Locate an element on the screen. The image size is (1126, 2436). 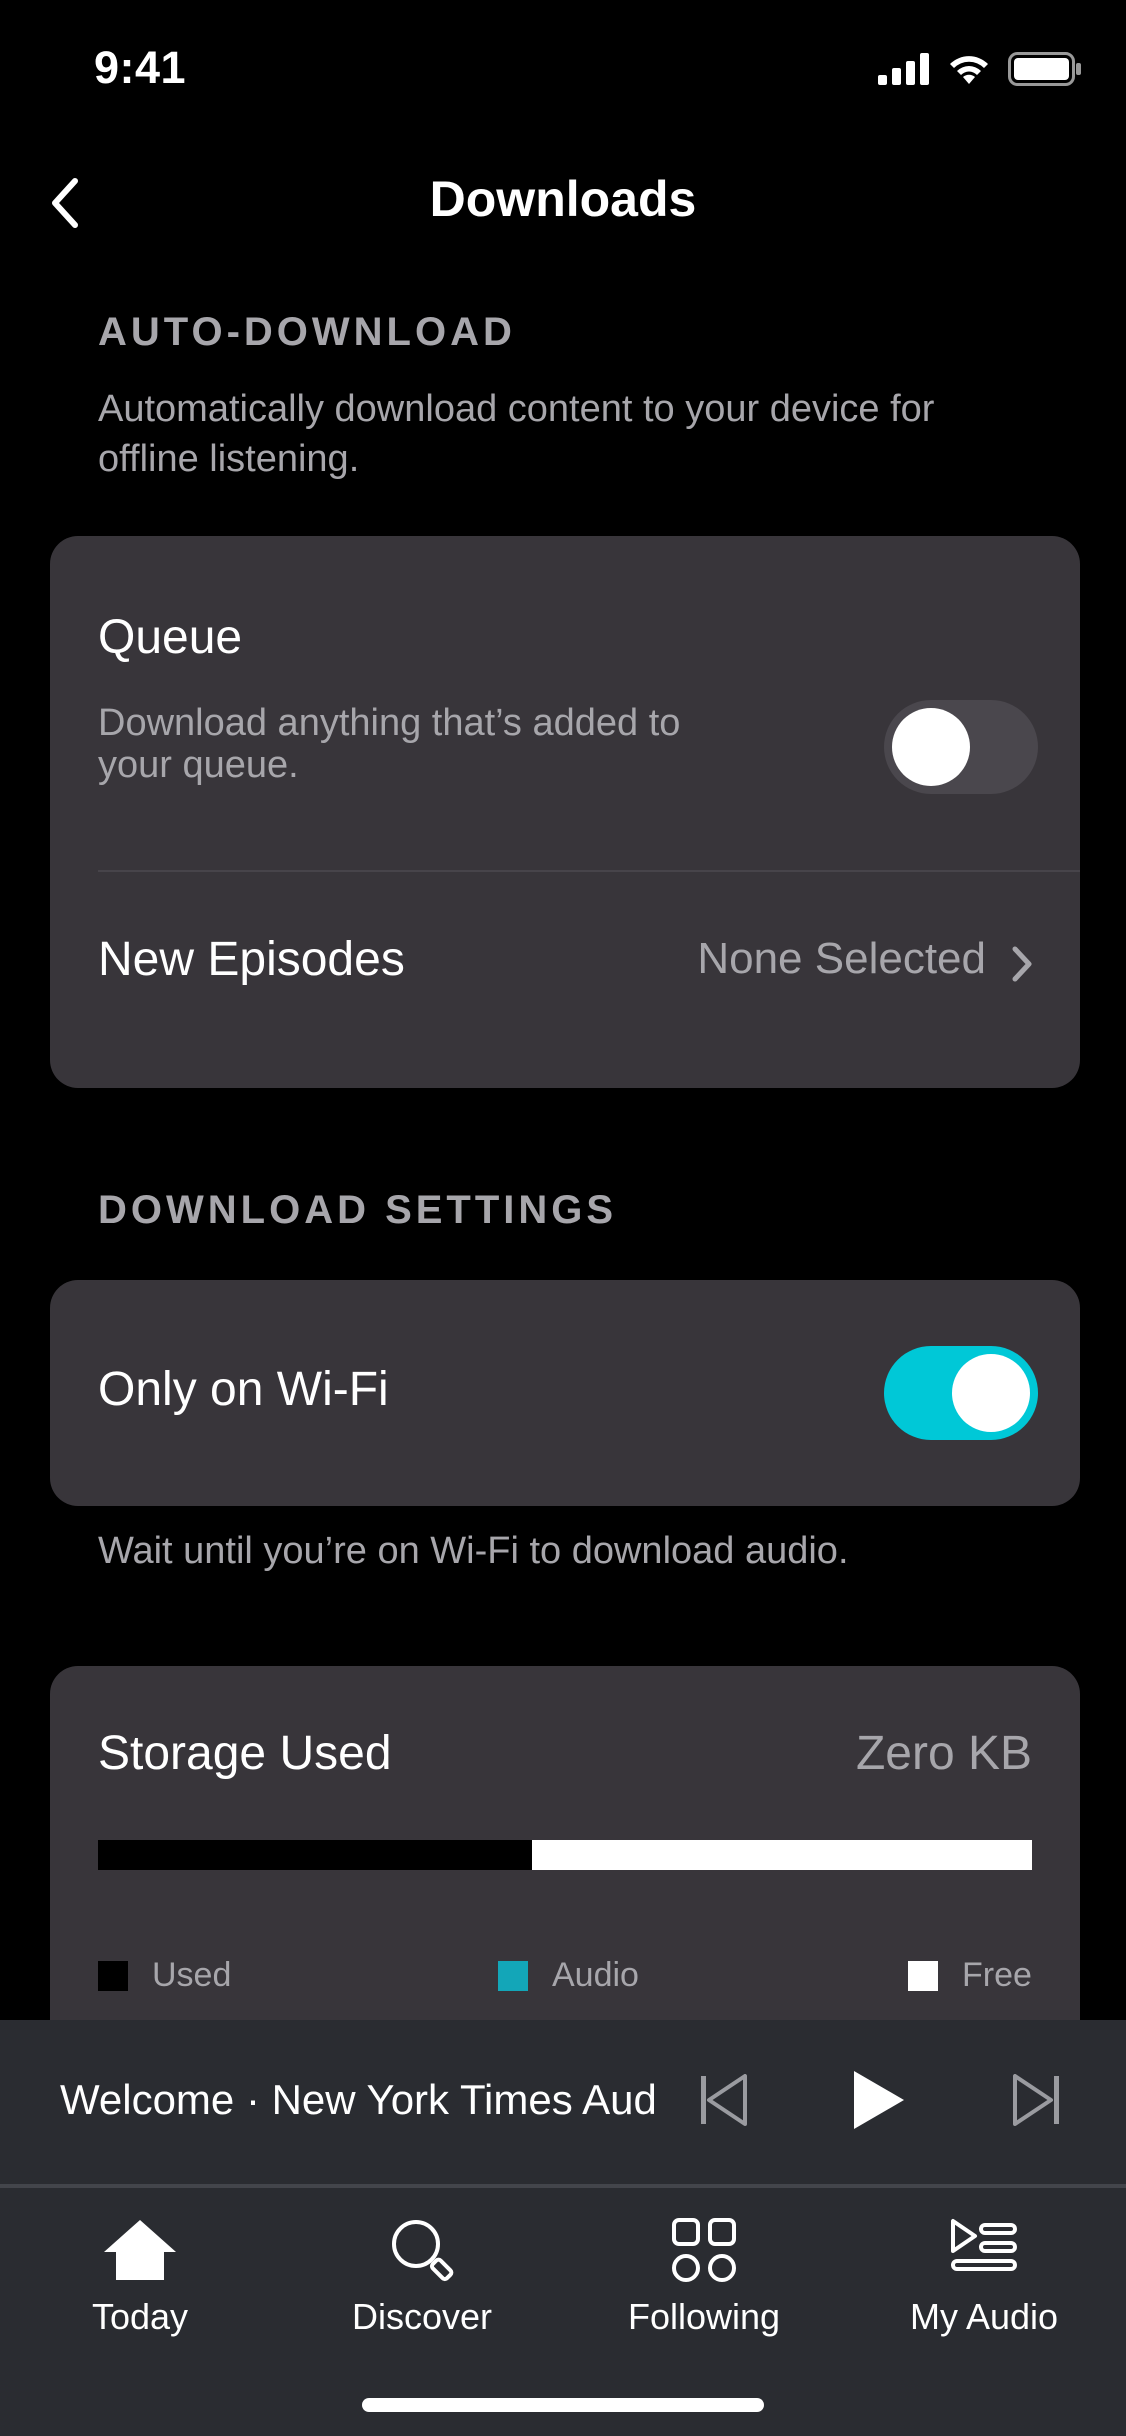
storage-bar-used is located at coordinates (315, 1855).